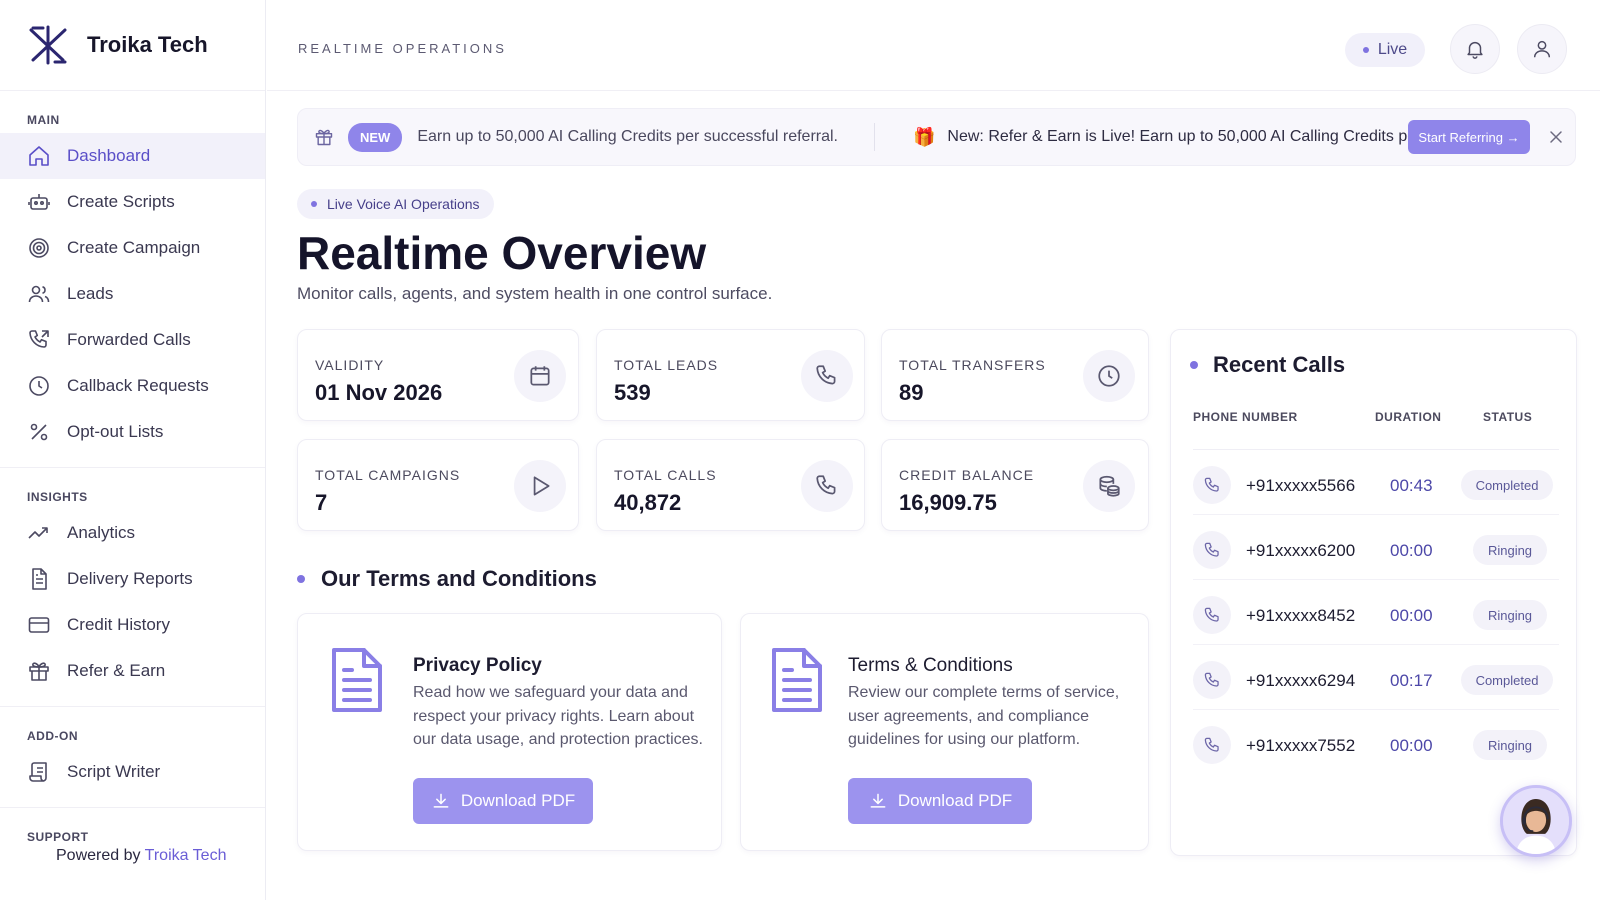 Image resolution: width=1600 pixels, height=900 pixels. What do you see at coordinates (930, 665) in the screenshot?
I see `card-title: Terms & Conditions` at bounding box center [930, 665].